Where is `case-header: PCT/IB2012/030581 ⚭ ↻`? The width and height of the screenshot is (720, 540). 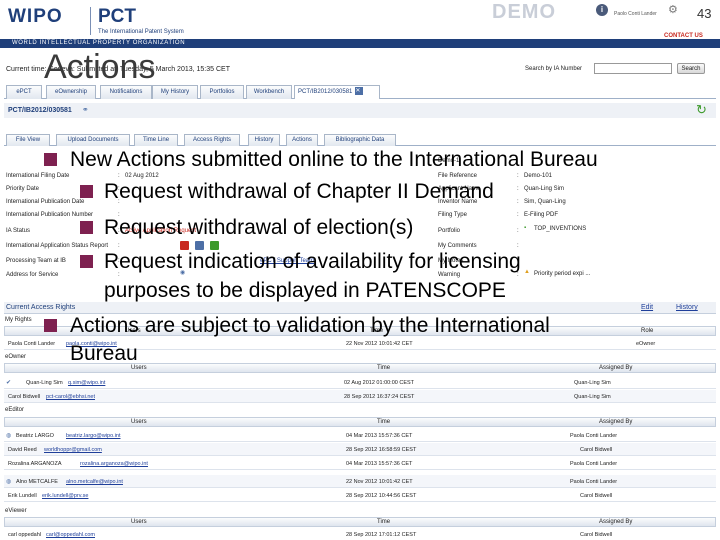
case-header: PCT/IB2012/030581 ⚭ ↻ is located at coordinates (360, 110).